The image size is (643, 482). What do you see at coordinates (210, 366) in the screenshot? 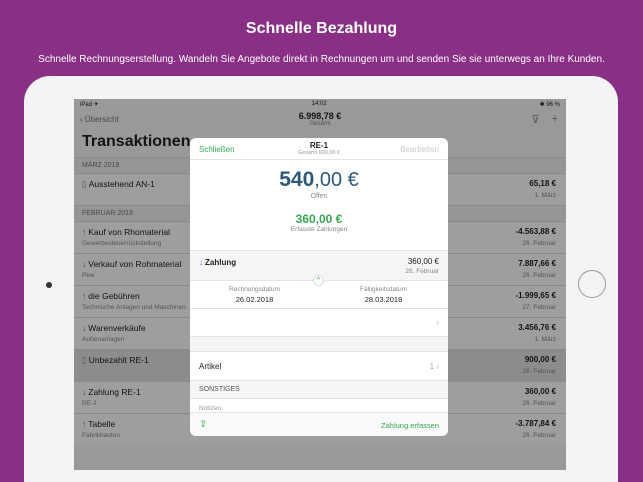
I see `articles-label: Artikel` at bounding box center [210, 366].